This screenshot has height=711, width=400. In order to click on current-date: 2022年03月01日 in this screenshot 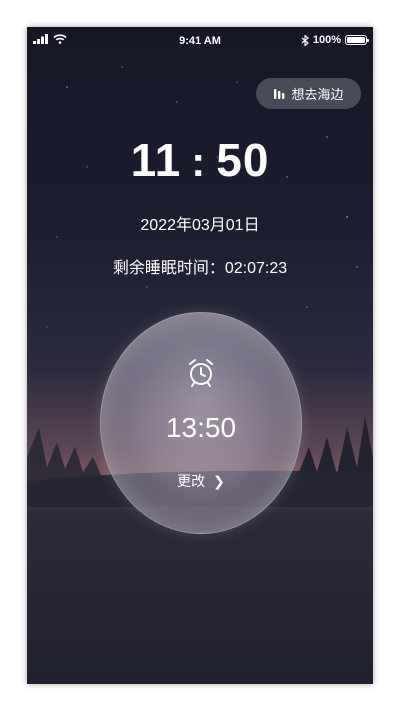, I will do `click(200, 225)`.